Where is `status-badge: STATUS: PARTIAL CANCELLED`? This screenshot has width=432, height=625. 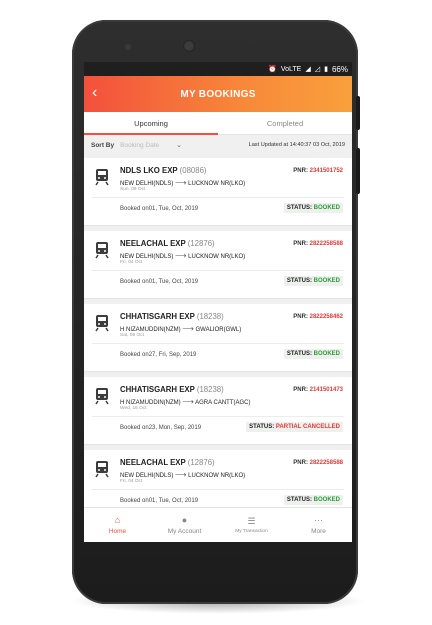 status-badge: STATUS: PARTIAL CANCELLED is located at coordinates (294, 427).